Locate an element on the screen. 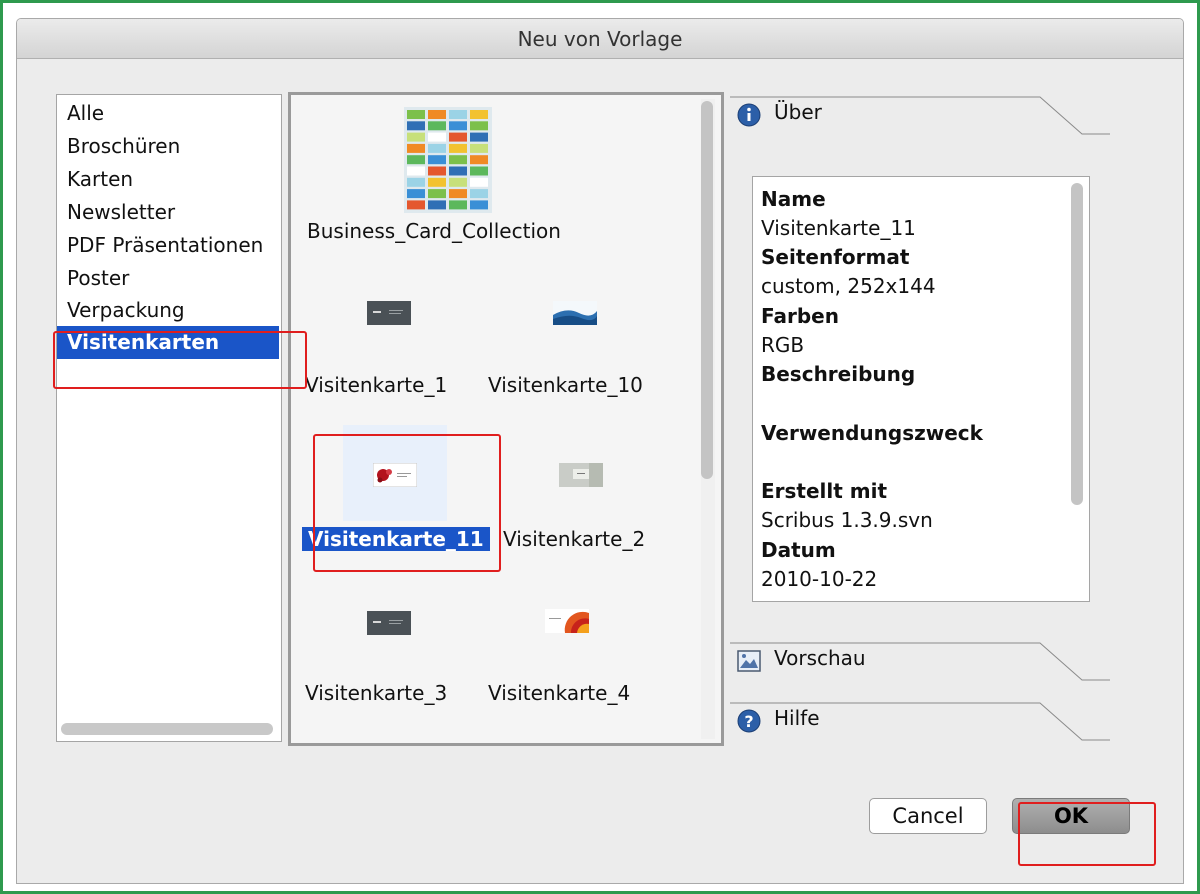 The image size is (1200, 894). category-item-newsletter: Newsletter is located at coordinates (168, 212).